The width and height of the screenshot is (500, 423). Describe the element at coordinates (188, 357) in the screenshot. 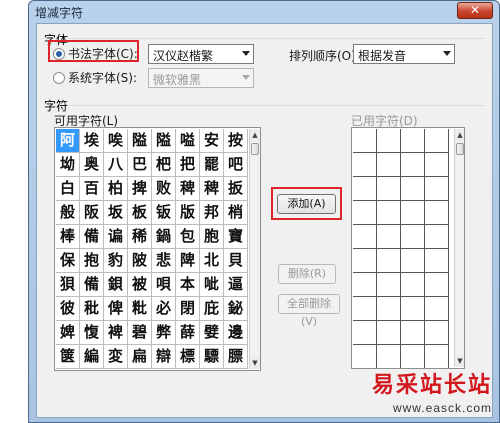

I see `char-cell: 標` at that location.